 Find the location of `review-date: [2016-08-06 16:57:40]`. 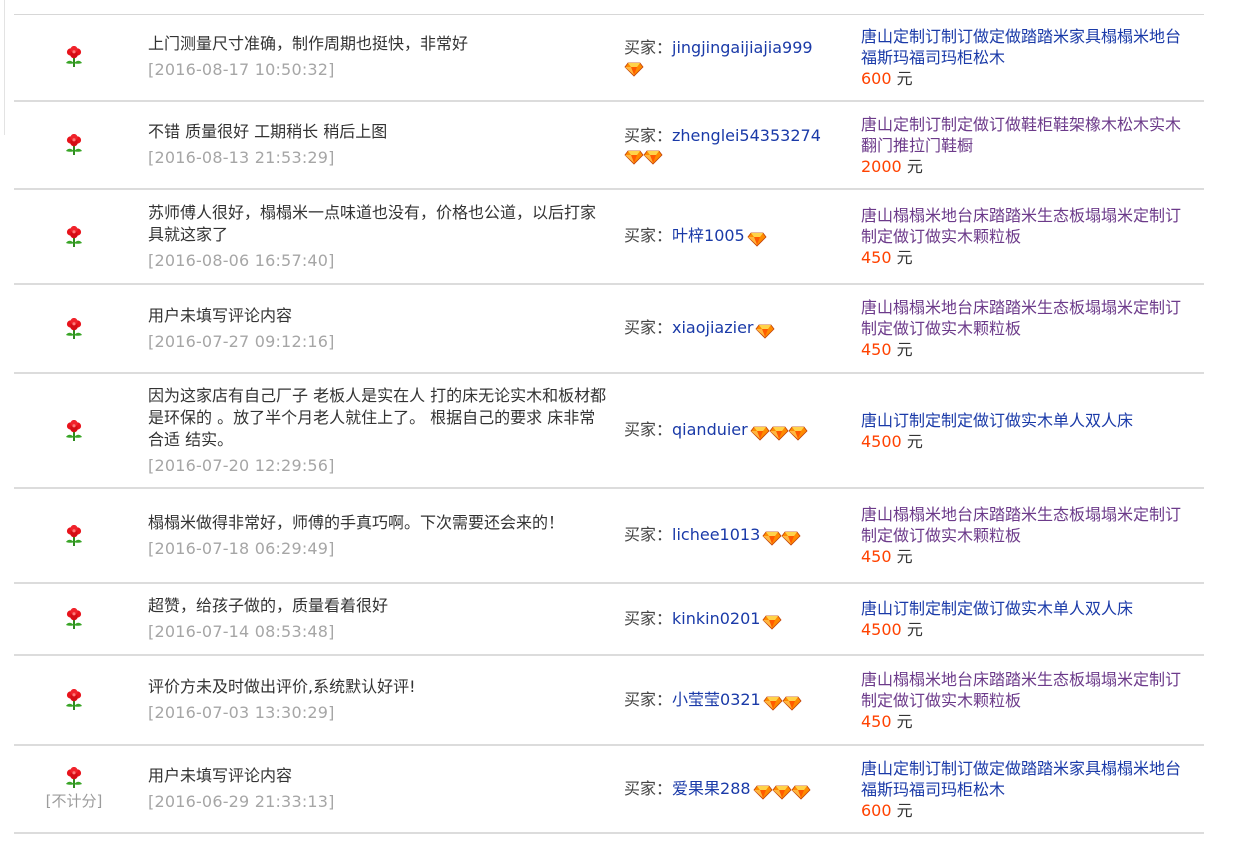

review-date: [2016-08-06 16:57:40] is located at coordinates (241, 260).